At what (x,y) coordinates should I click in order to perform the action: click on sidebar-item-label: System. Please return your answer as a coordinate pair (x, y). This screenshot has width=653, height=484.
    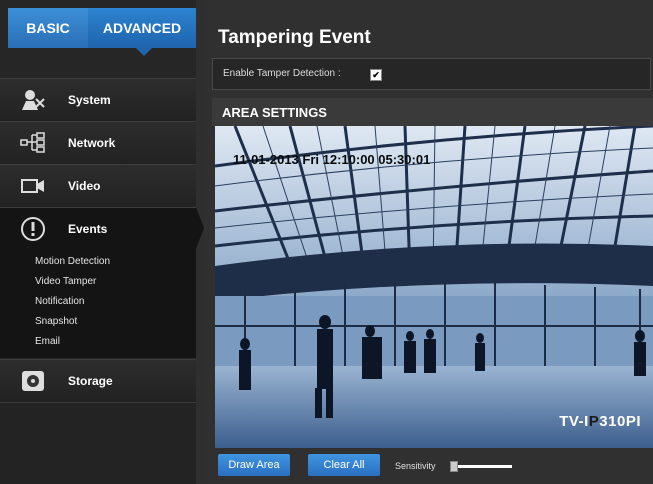
    Looking at the image, I should click on (89, 100).